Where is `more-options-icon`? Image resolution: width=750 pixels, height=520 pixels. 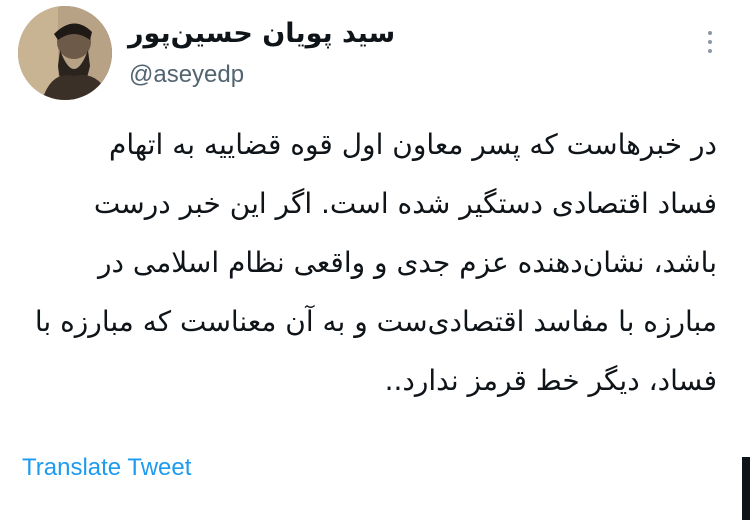
more-options-icon is located at coordinates (710, 46).